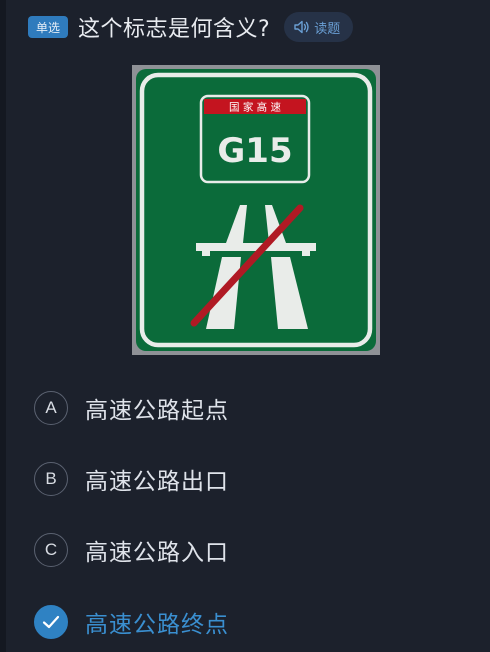  I want to click on speaker-icon, so click(302, 27).